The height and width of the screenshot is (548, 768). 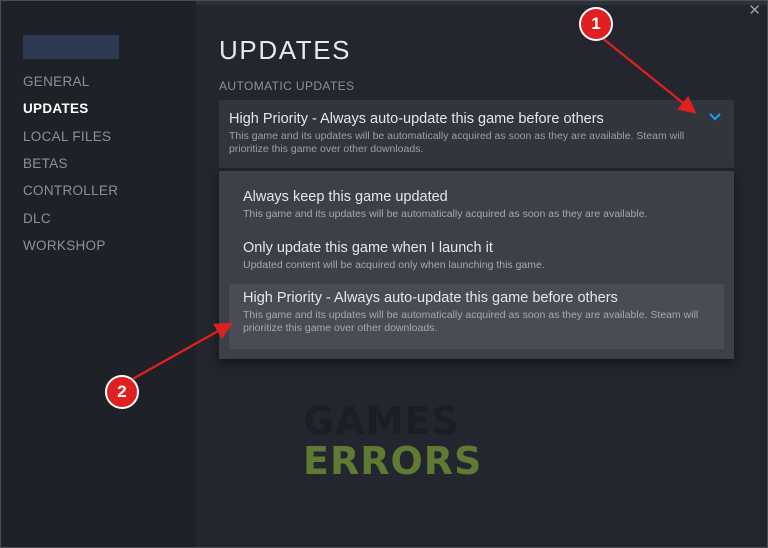 What do you see at coordinates (64, 245) in the screenshot?
I see `sidebar-item-workshop: WORKSHOP` at bounding box center [64, 245].